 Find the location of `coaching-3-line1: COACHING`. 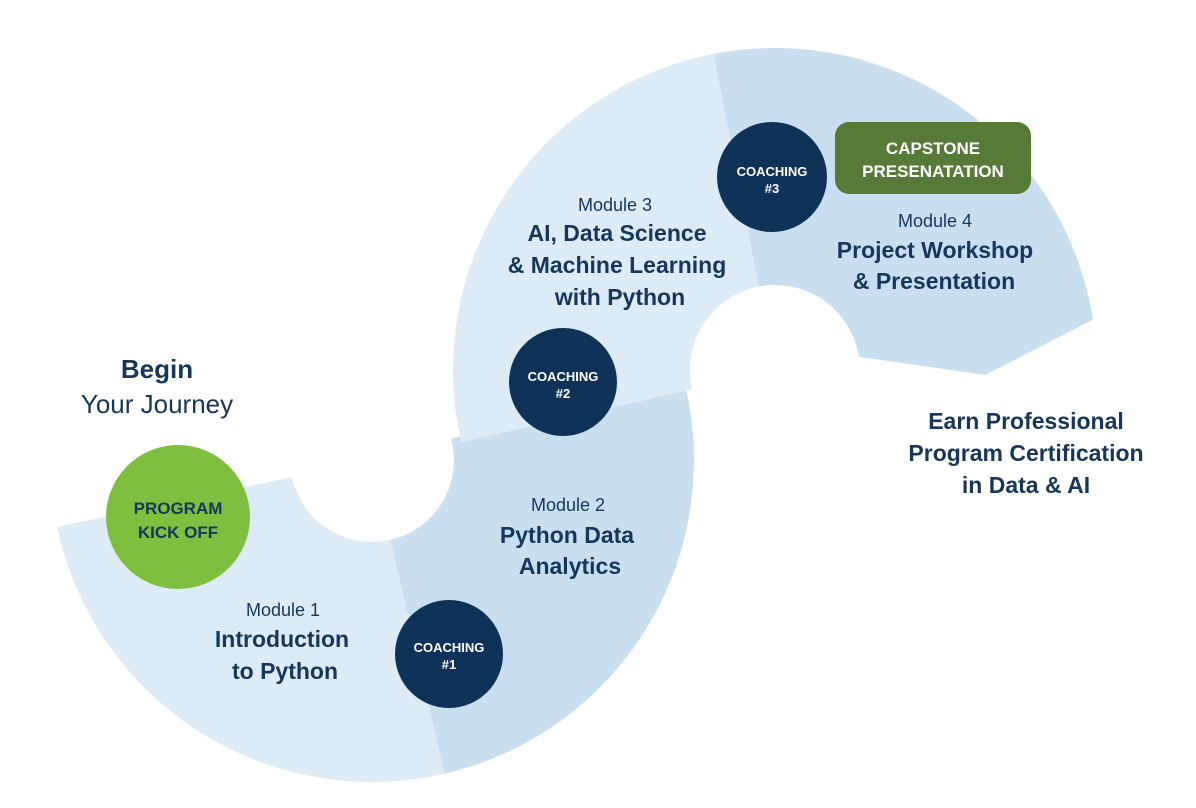

coaching-3-line1: COACHING is located at coordinates (772, 171).